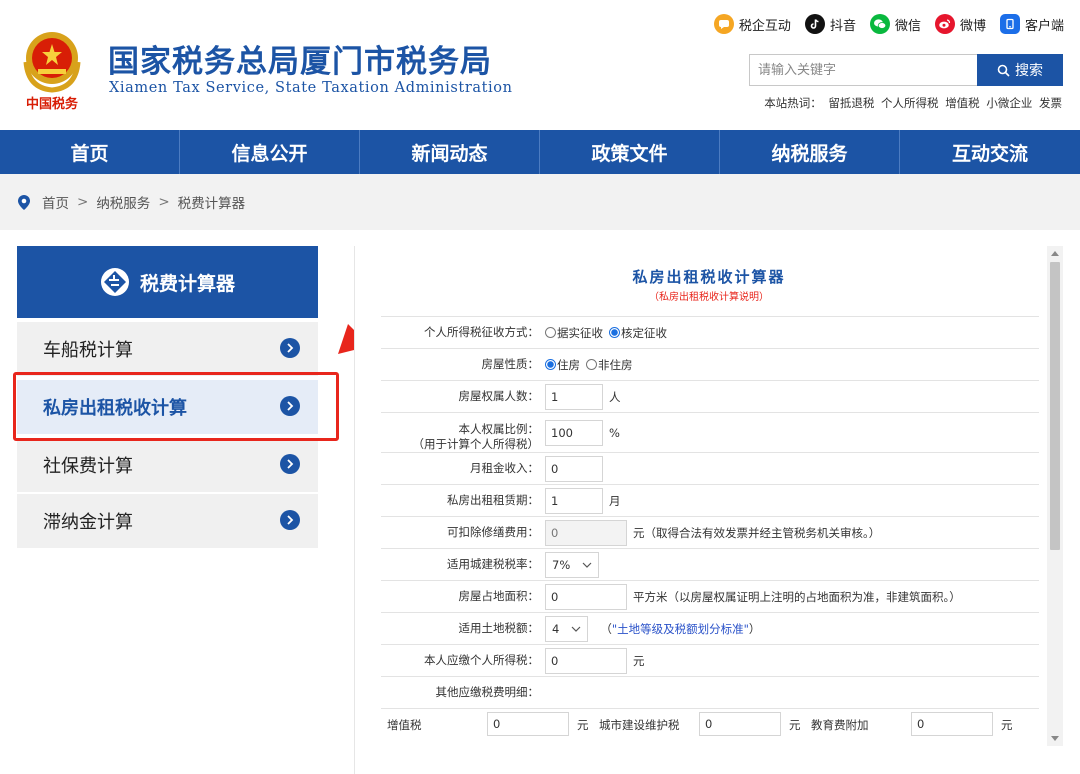 The width and height of the screenshot is (1080, 774). What do you see at coordinates (710, 565) in the screenshot?
I see `row-city-tax-rate: 适用城建税税率： 7%` at bounding box center [710, 565].